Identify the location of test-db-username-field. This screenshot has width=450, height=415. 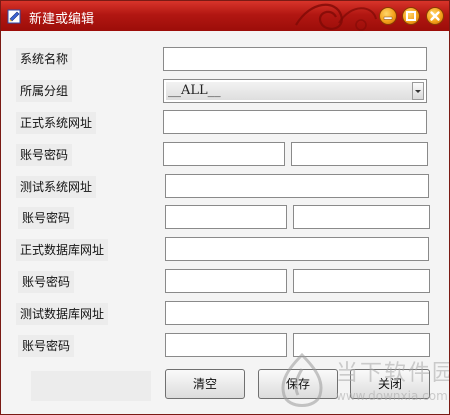
(226, 345).